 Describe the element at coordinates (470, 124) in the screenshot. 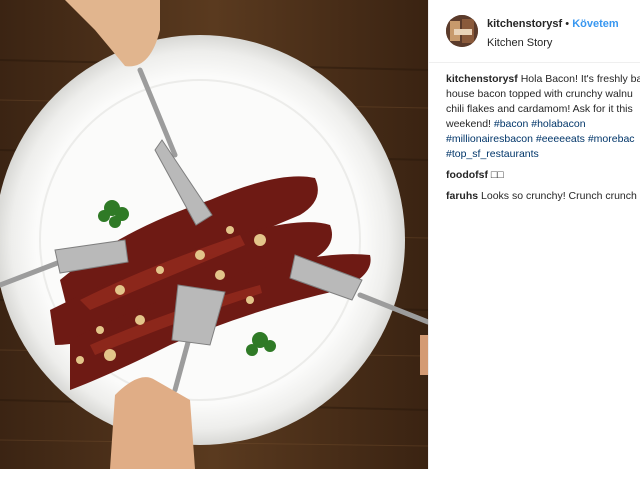

I see `caption-line4-prefix: weekend!` at that location.